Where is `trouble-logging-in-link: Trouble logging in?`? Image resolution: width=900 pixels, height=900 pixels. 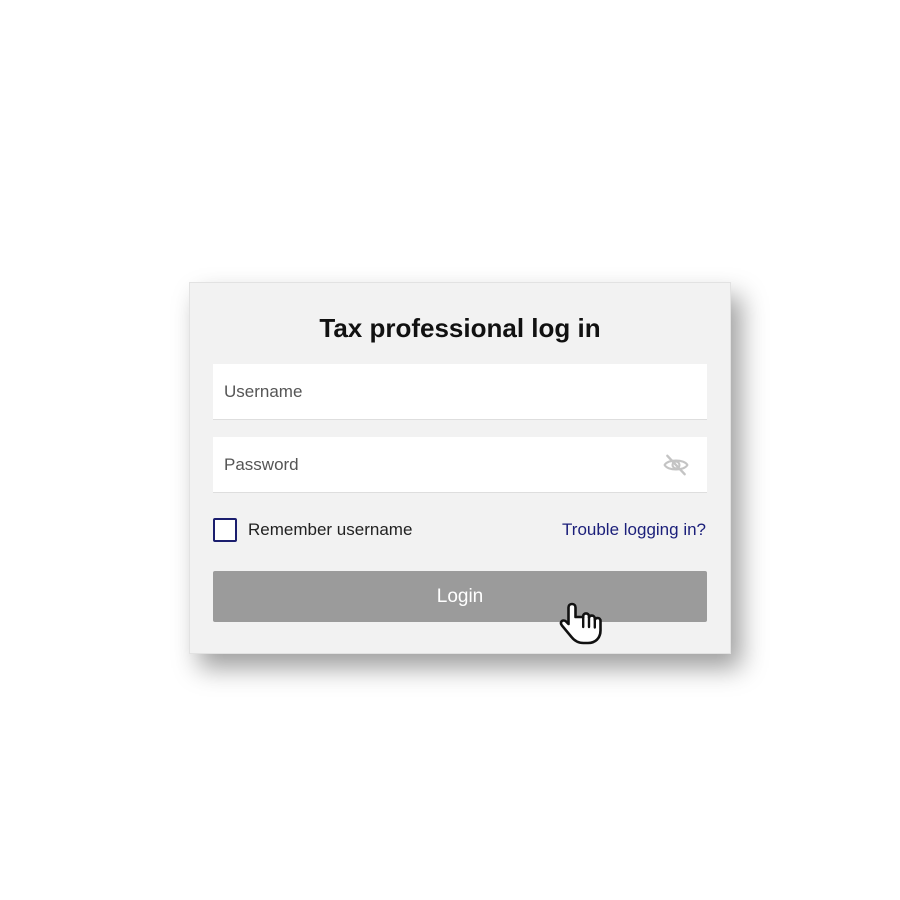 trouble-logging-in-link: Trouble logging in? is located at coordinates (634, 530).